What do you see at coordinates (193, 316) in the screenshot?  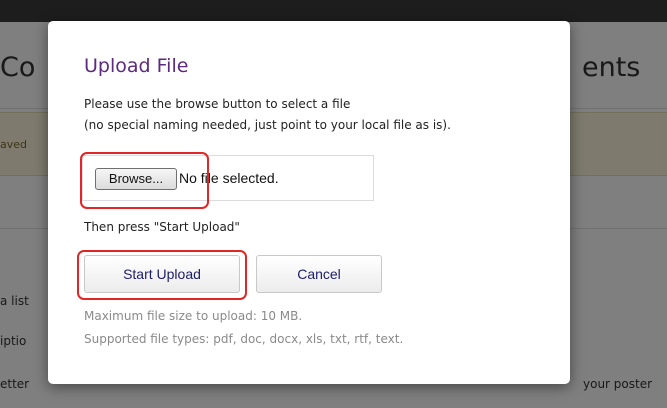 I see `max-file-size-note: Maximum file size to upload: 10 MB.` at bounding box center [193, 316].